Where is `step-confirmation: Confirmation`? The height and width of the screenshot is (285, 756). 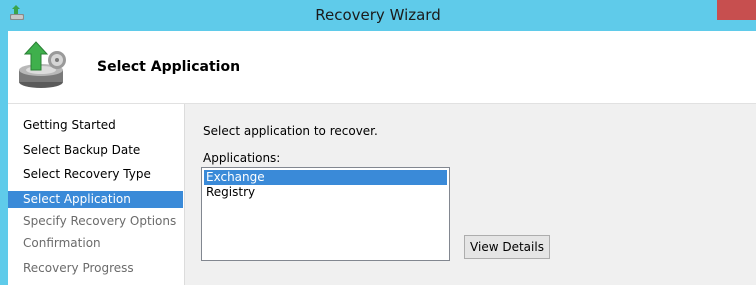 step-confirmation: Confirmation is located at coordinates (62, 243).